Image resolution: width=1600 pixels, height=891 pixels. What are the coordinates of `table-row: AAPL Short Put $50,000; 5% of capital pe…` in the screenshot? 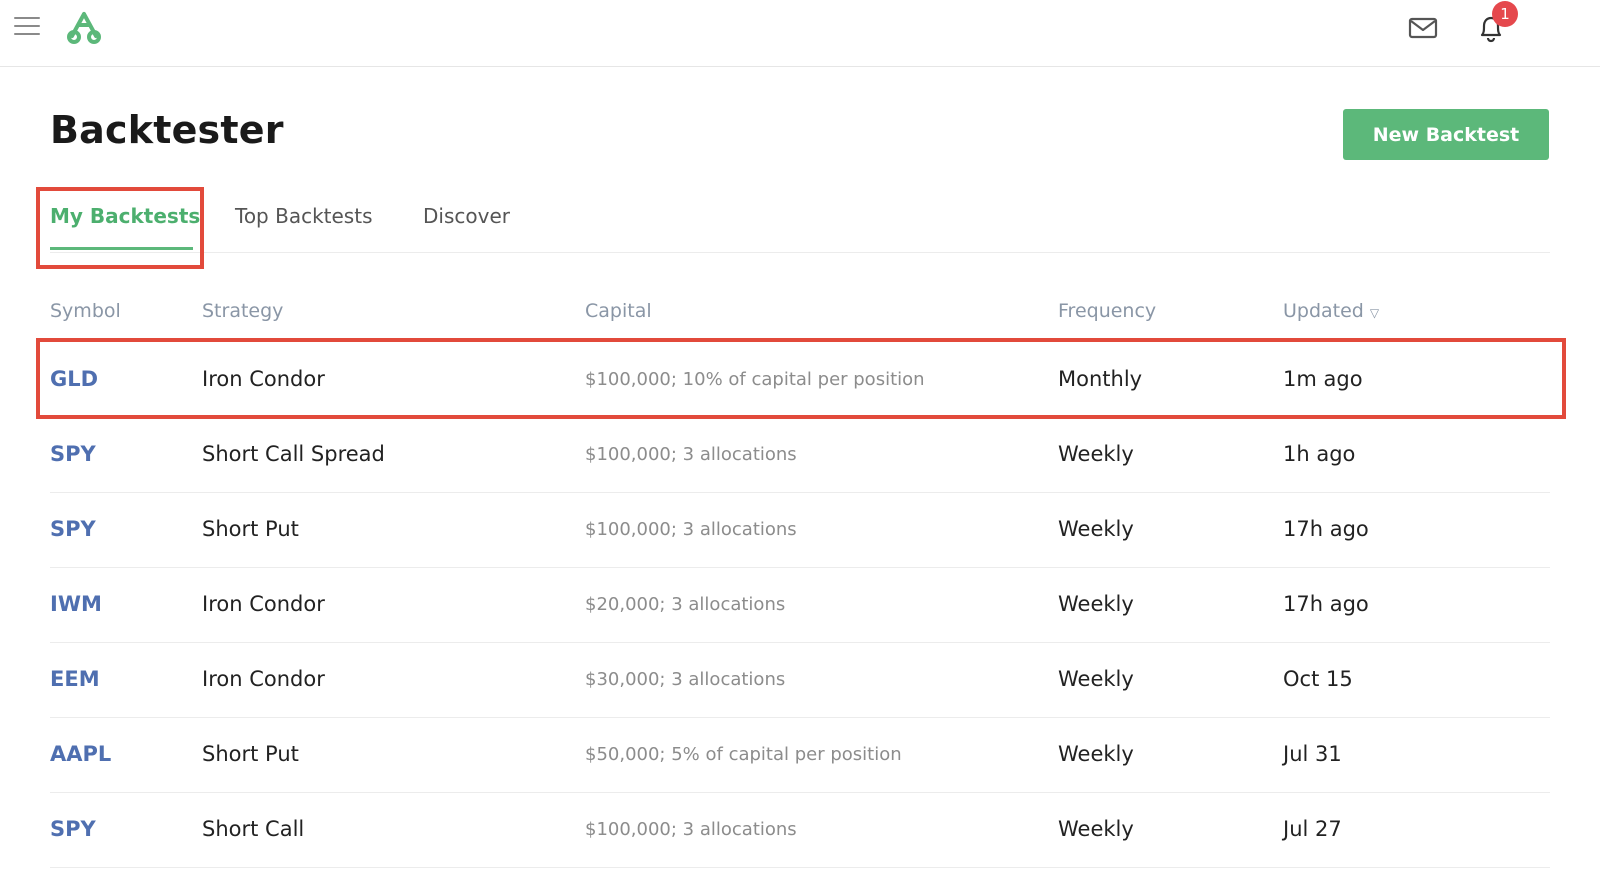 It's located at (800, 755).